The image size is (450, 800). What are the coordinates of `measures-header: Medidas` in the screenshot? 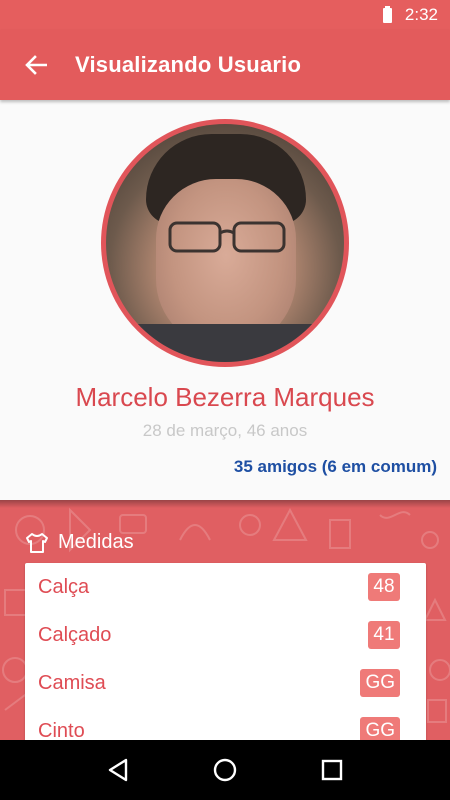 It's located at (79, 542).